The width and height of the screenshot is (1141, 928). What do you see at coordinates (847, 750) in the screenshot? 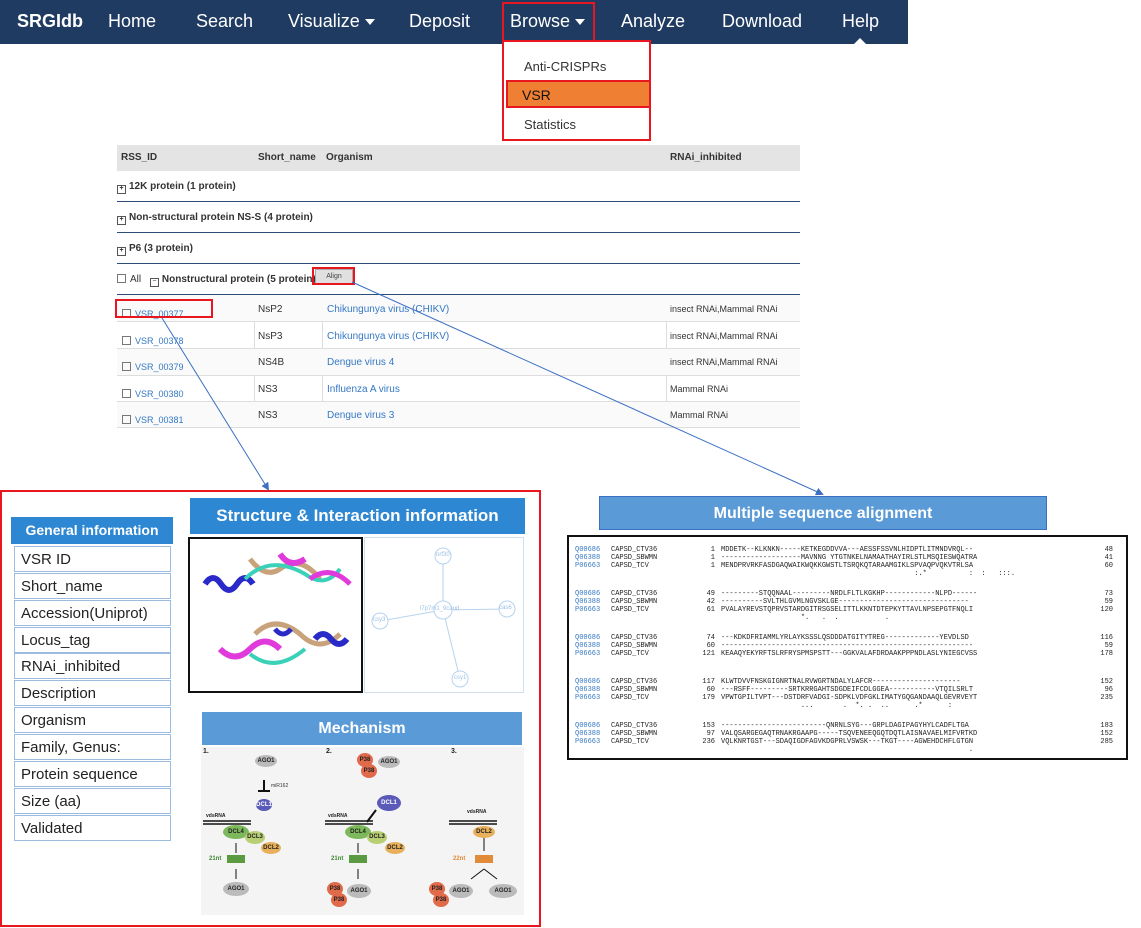
I see `consensus-line: .` at bounding box center [847, 750].